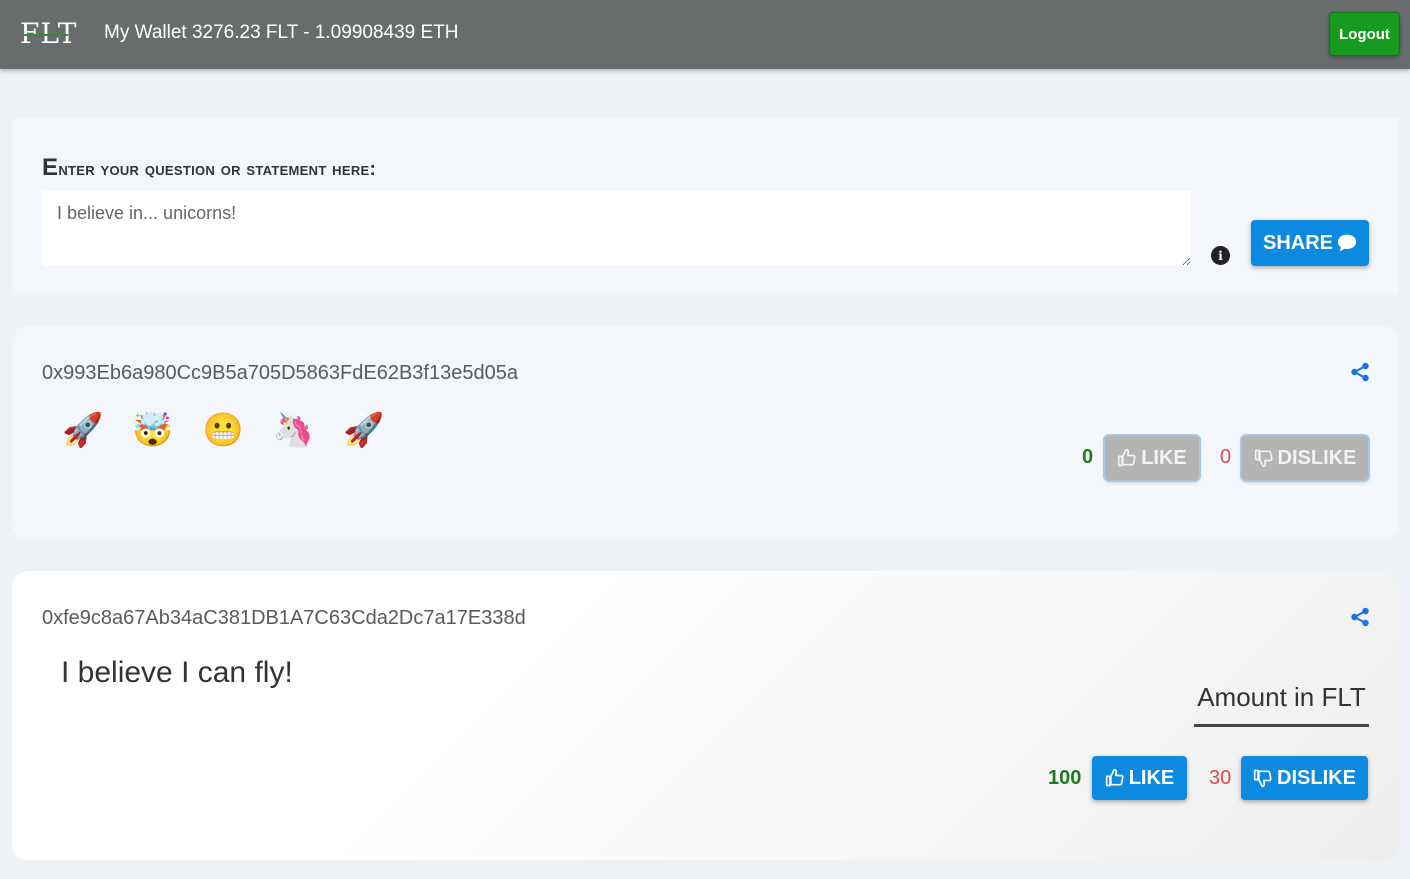  What do you see at coordinates (209, 167) in the screenshot?
I see `question-label: Enter your question or statement here:` at bounding box center [209, 167].